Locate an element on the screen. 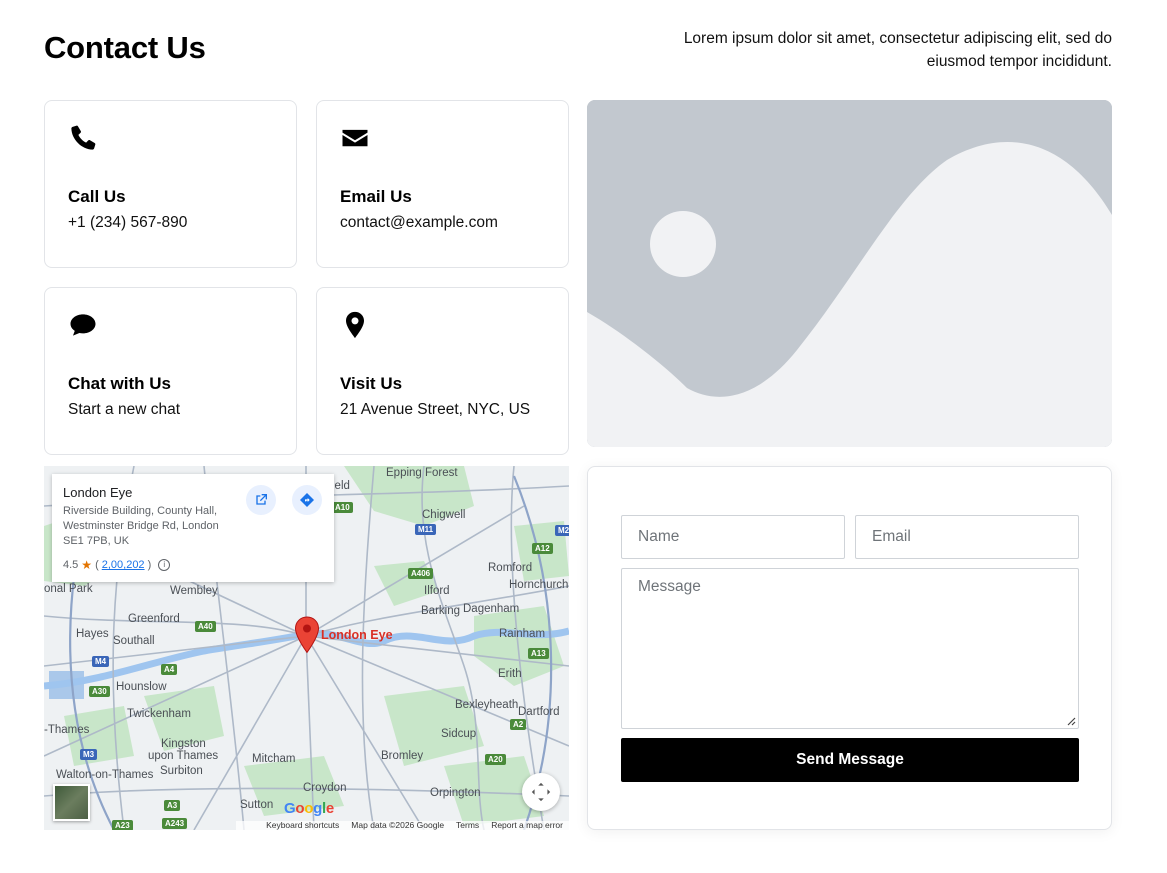 Image resolution: width=1167 pixels, height=873 pixels. card-title: Call Us is located at coordinates (97, 196).